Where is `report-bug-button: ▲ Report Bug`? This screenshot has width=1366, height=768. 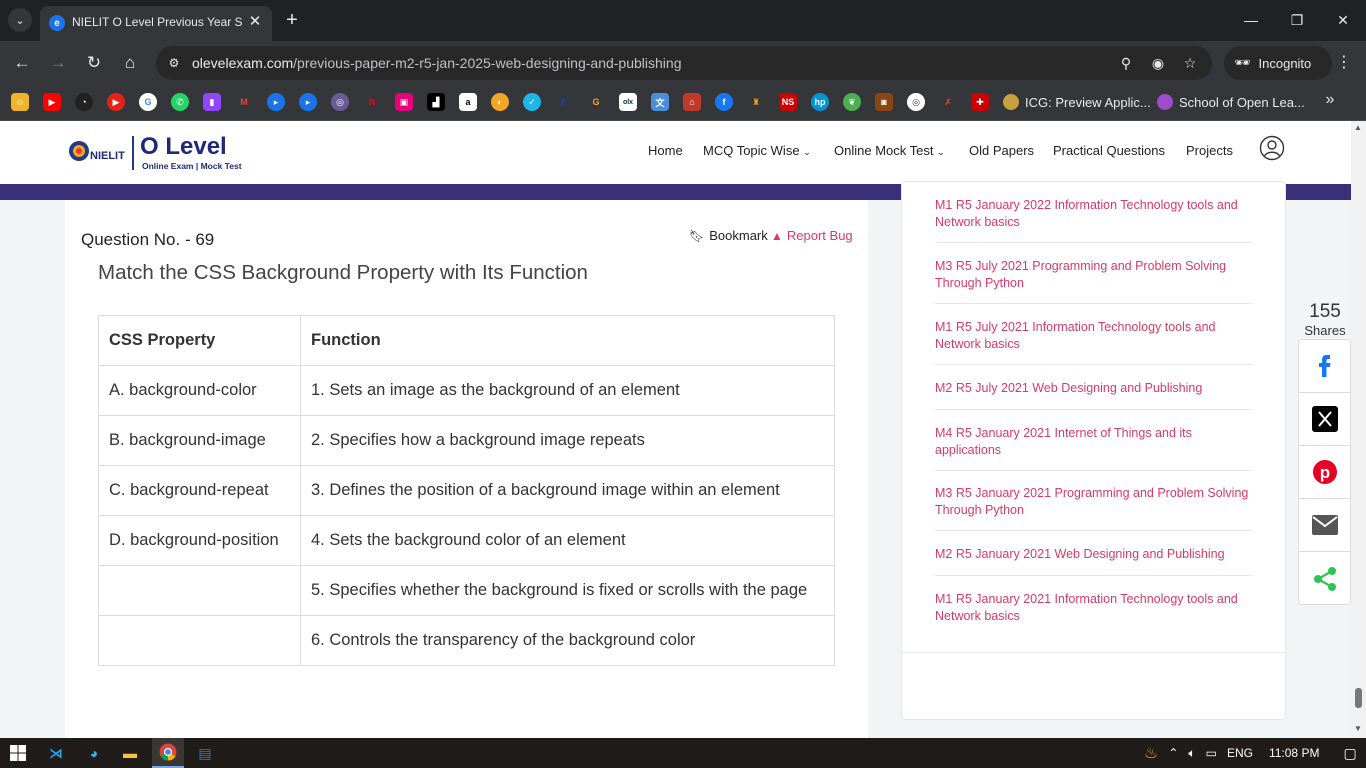 report-bug-button: ▲ Report Bug is located at coordinates (812, 235).